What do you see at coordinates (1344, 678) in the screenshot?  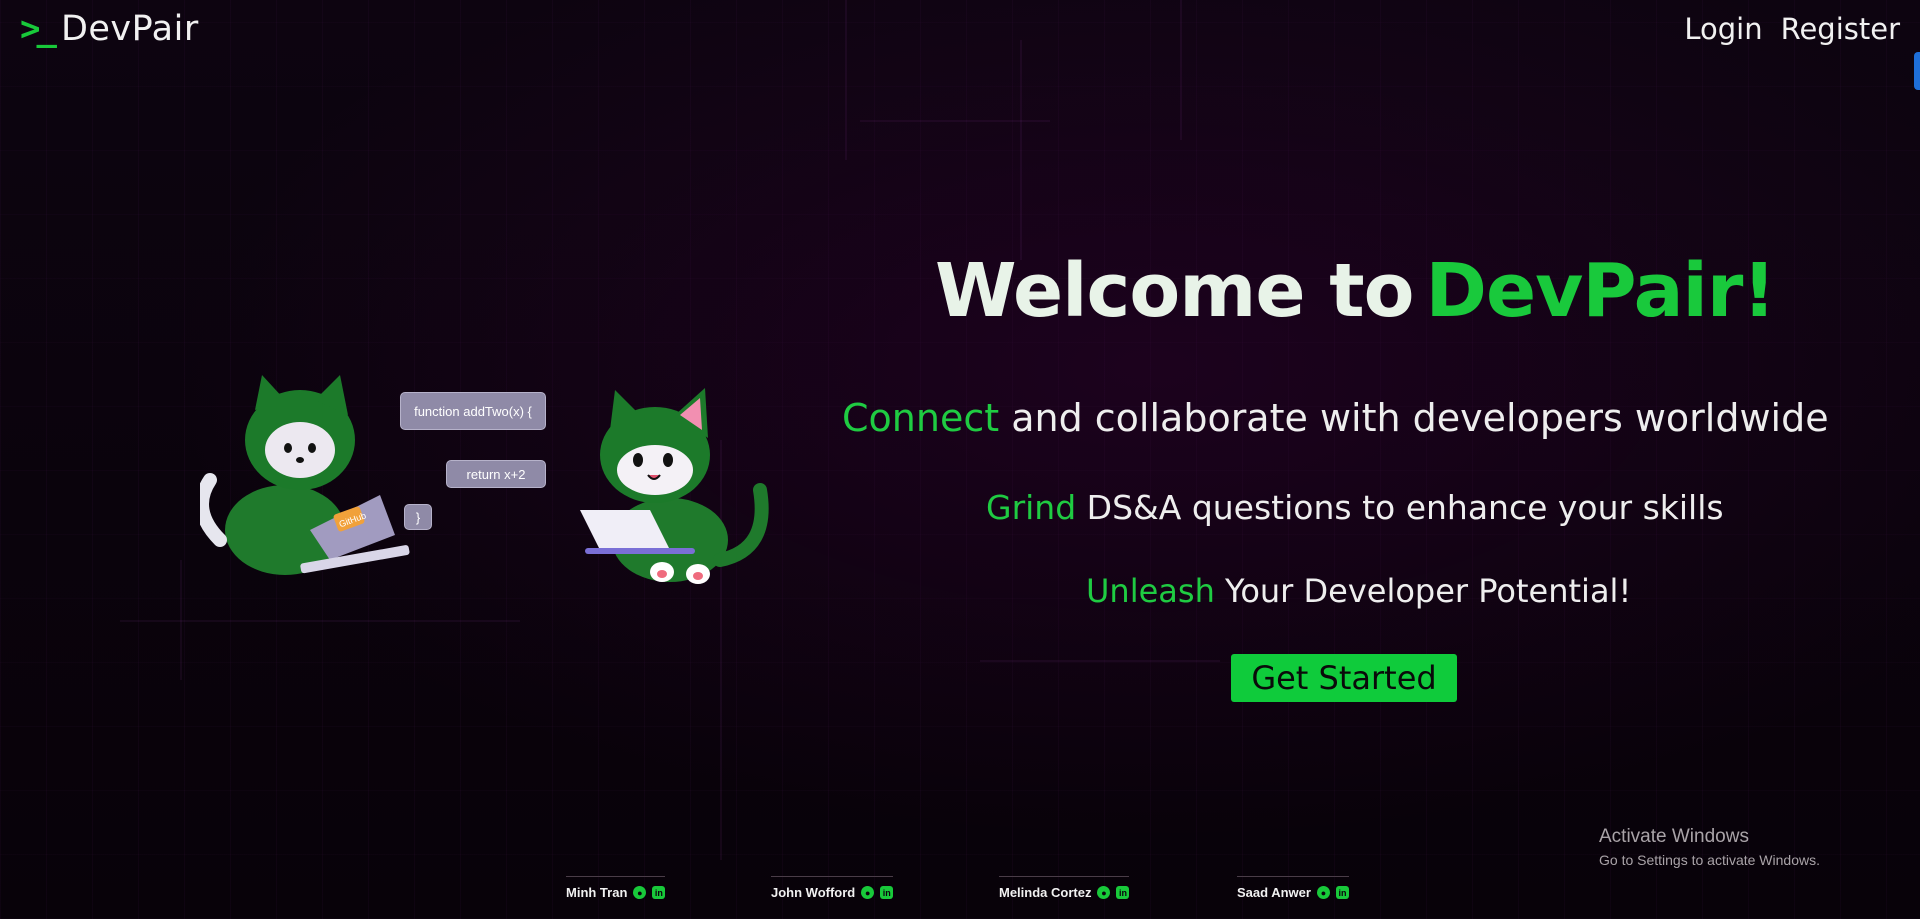 I see `get-started-button: Get Started` at bounding box center [1344, 678].